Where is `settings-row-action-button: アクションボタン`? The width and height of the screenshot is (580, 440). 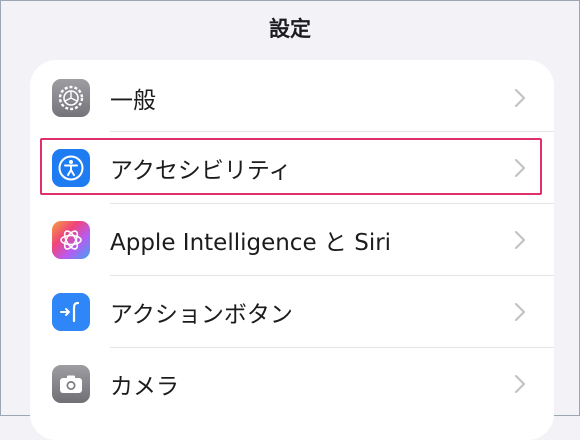 settings-row-action-button: アクションボタン is located at coordinates (292, 312).